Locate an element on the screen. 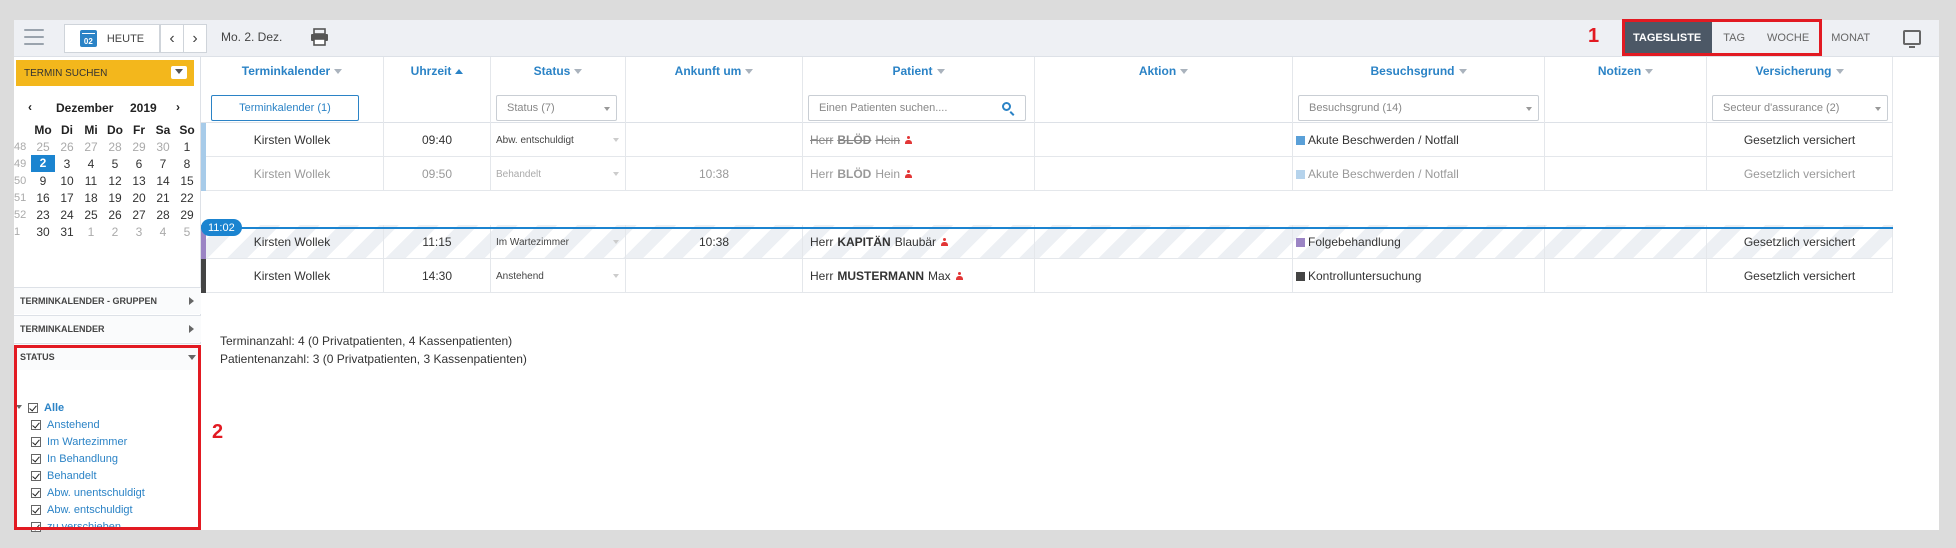  besuchsgrund-filter: Besuchsgrund (14) is located at coordinates (1418, 108).